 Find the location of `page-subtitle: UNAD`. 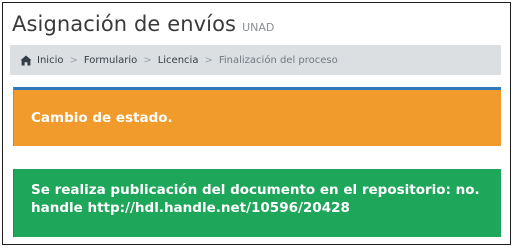

page-subtitle: UNAD is located at coordinates (258, 27).